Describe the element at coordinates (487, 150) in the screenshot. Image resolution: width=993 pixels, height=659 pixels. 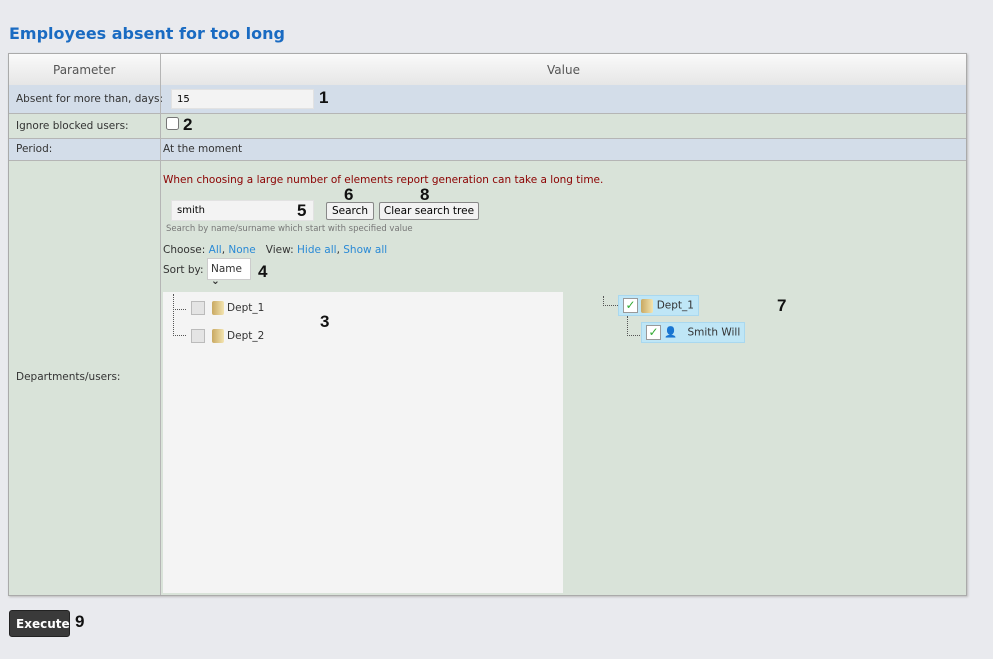
I see `row-period: Period: At the moment` at that location.